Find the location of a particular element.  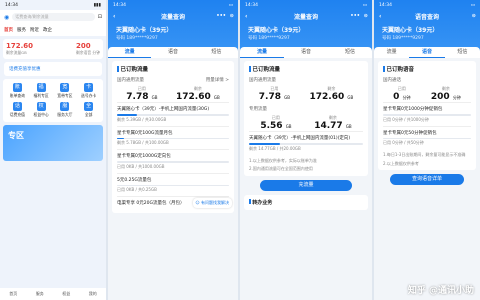

grid-item: 账账单查询 is located at coordinates (17, 91).